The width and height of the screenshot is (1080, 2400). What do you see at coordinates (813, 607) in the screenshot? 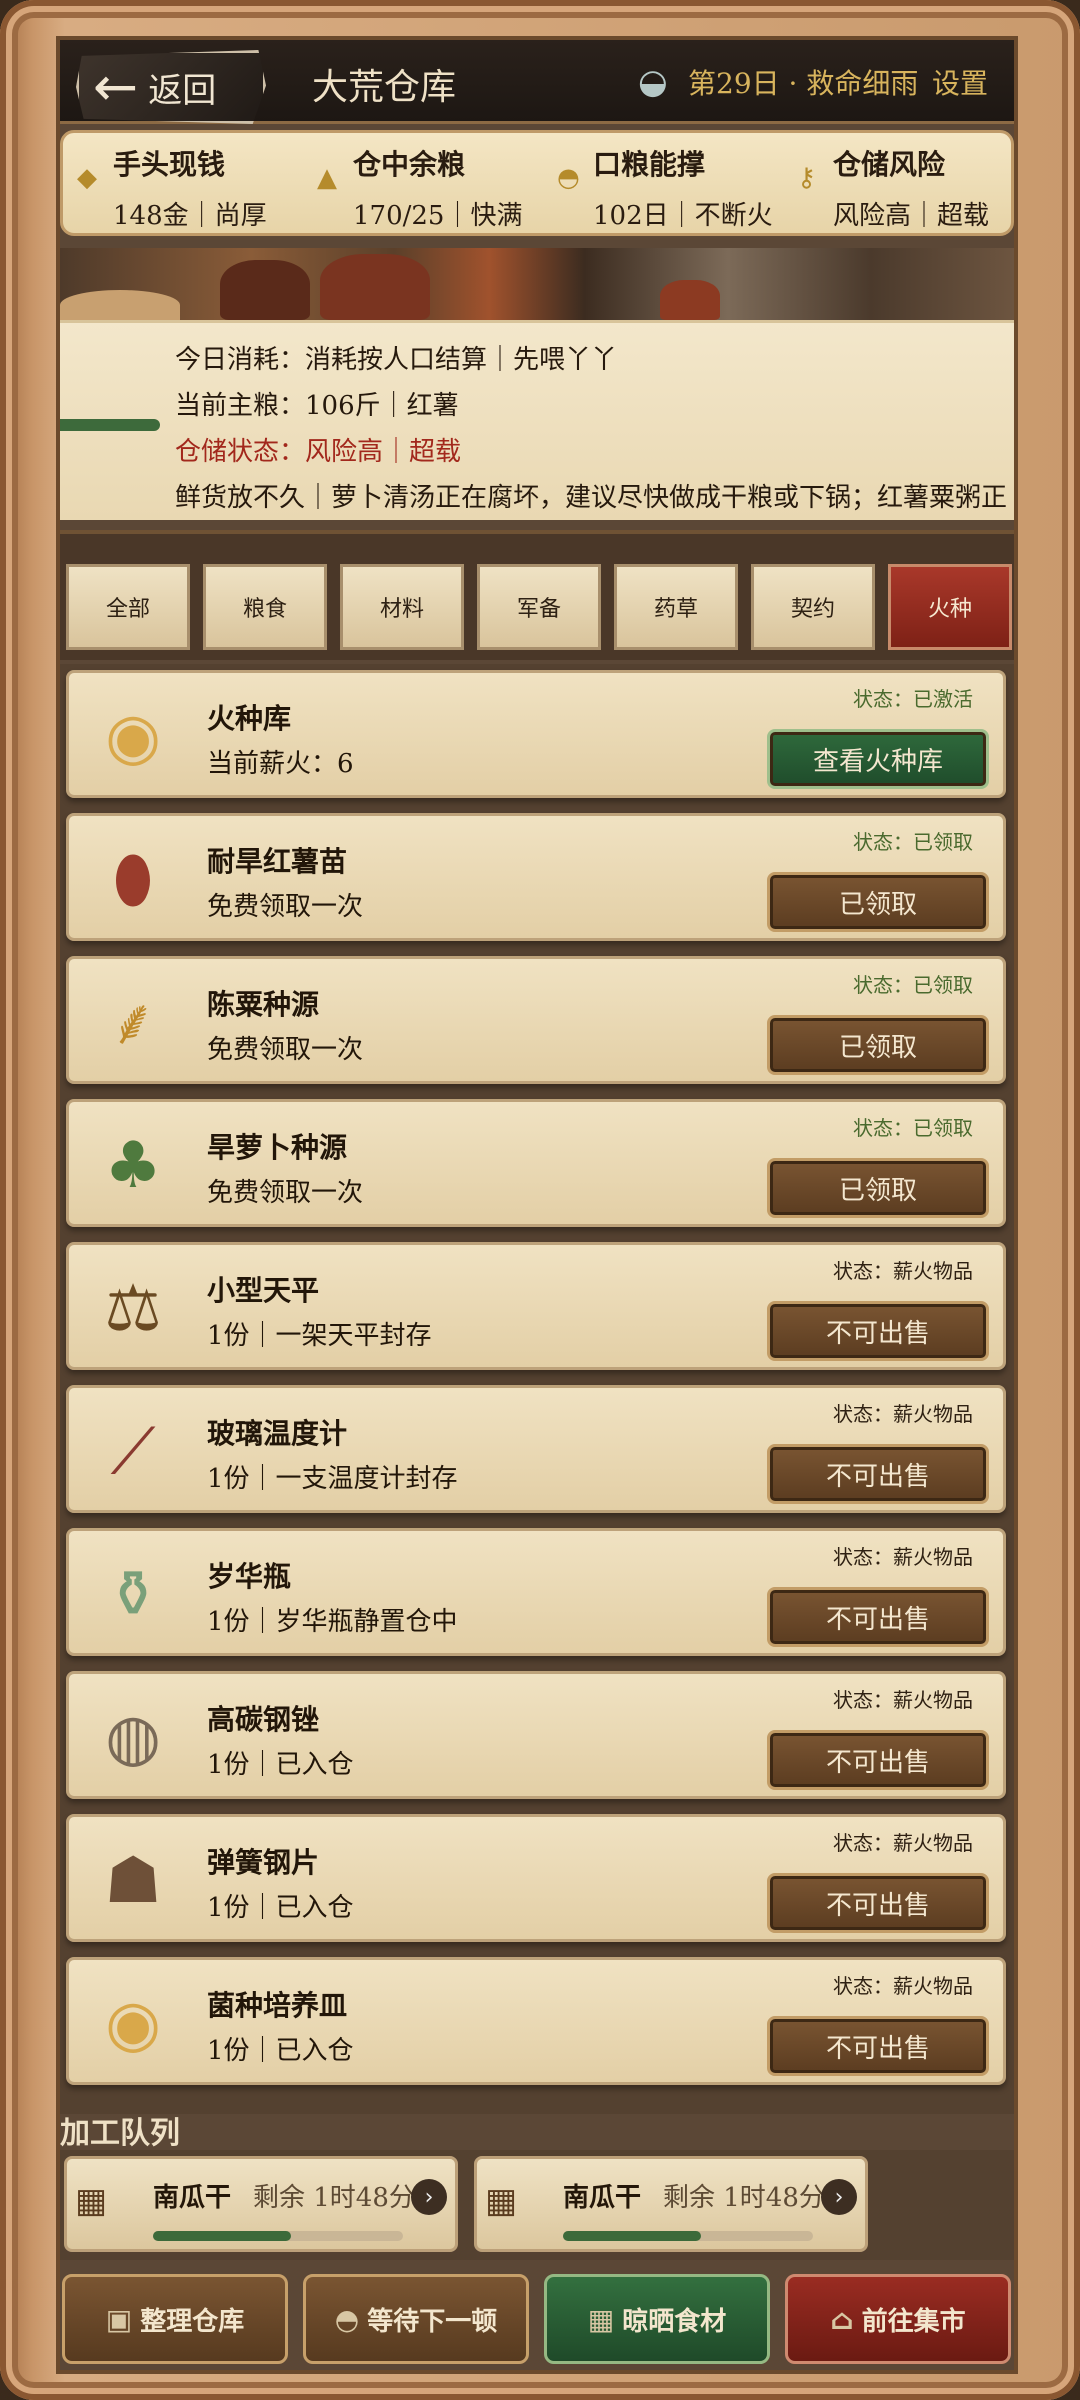
I see `tab-contracts: 契约` at bounding box center [813, 607].